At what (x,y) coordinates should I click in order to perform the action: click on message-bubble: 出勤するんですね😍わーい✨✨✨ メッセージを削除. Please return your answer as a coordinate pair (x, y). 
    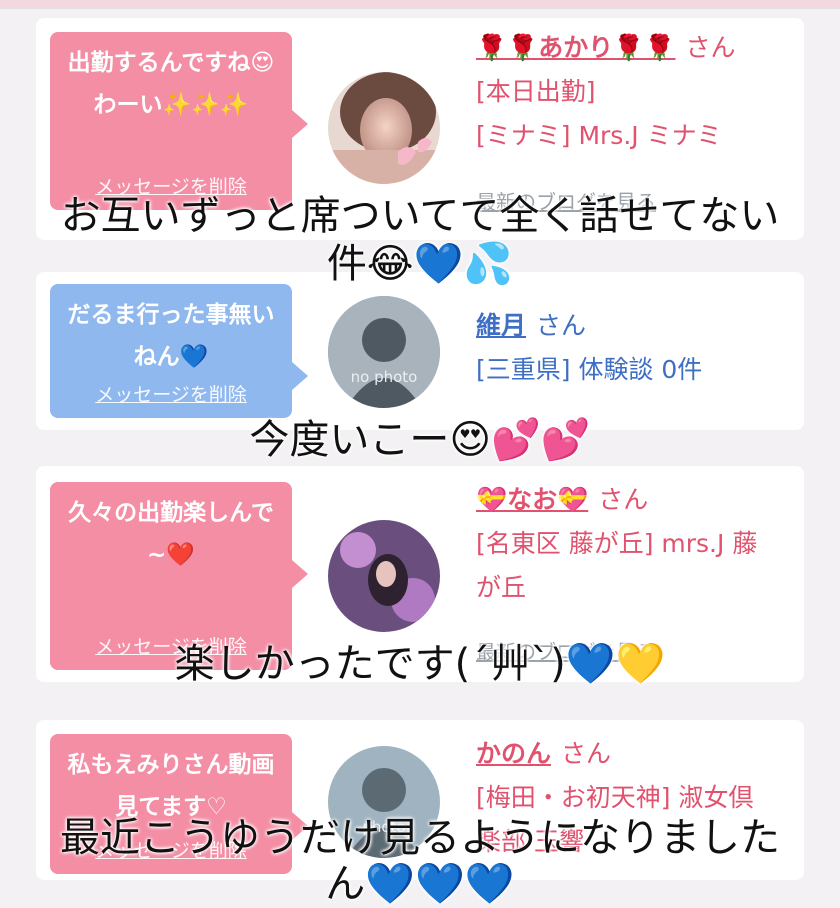
    Looking at the image, I should click on (179, 121).